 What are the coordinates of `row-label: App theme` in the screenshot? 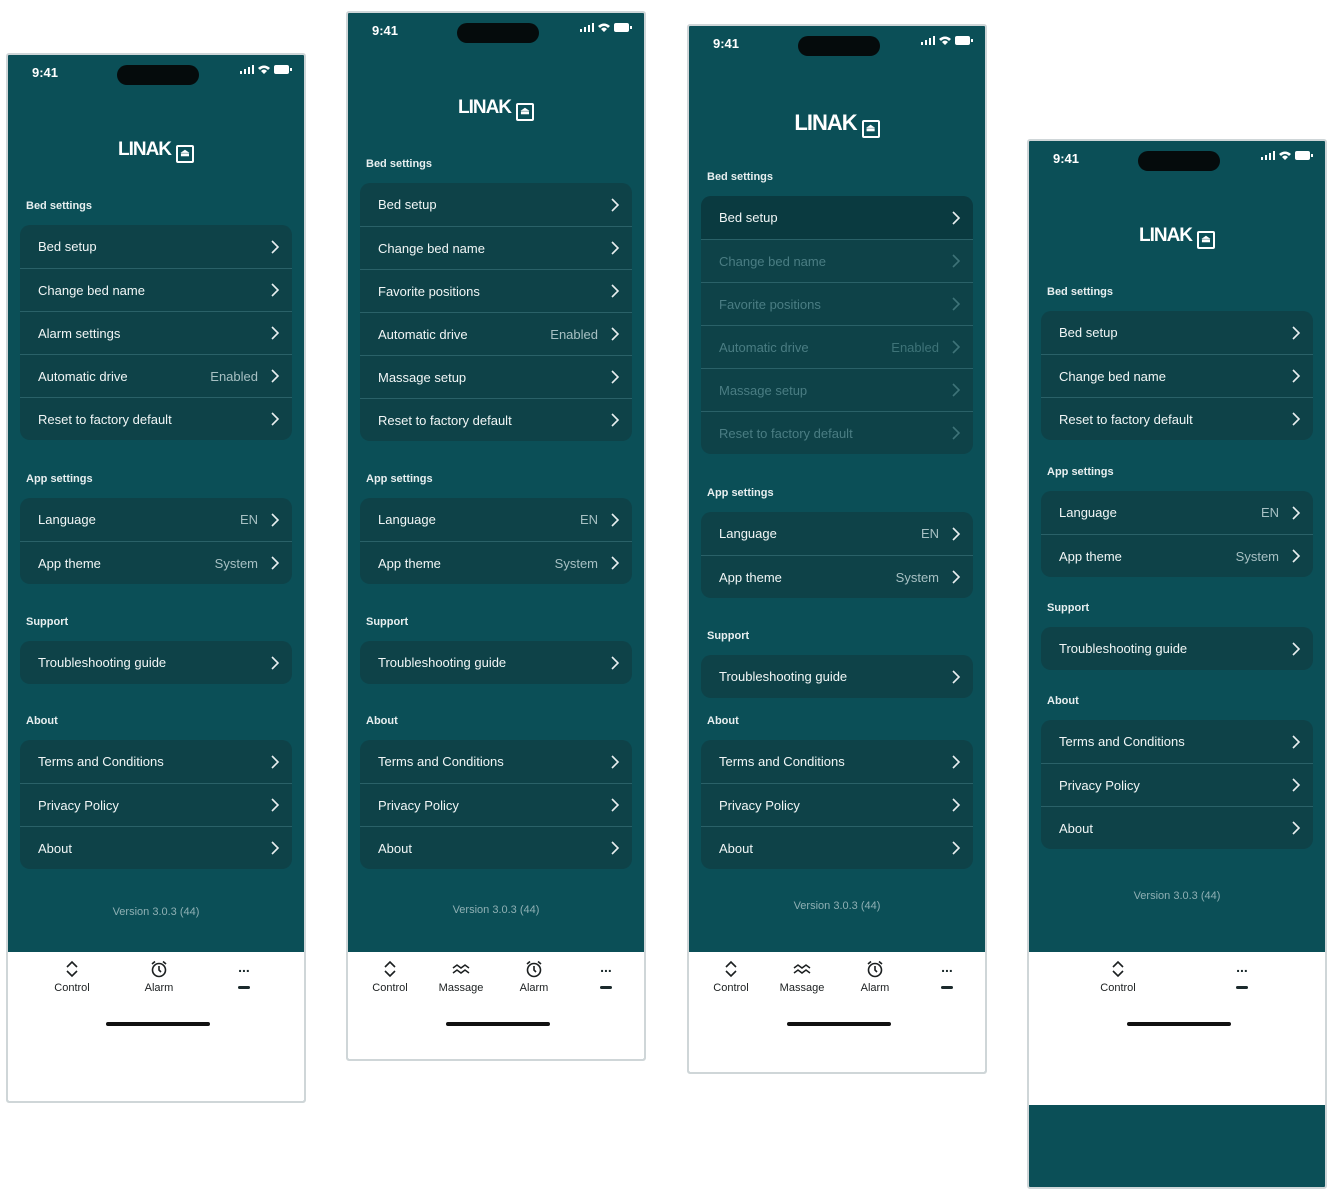 It's located at (409, 563).